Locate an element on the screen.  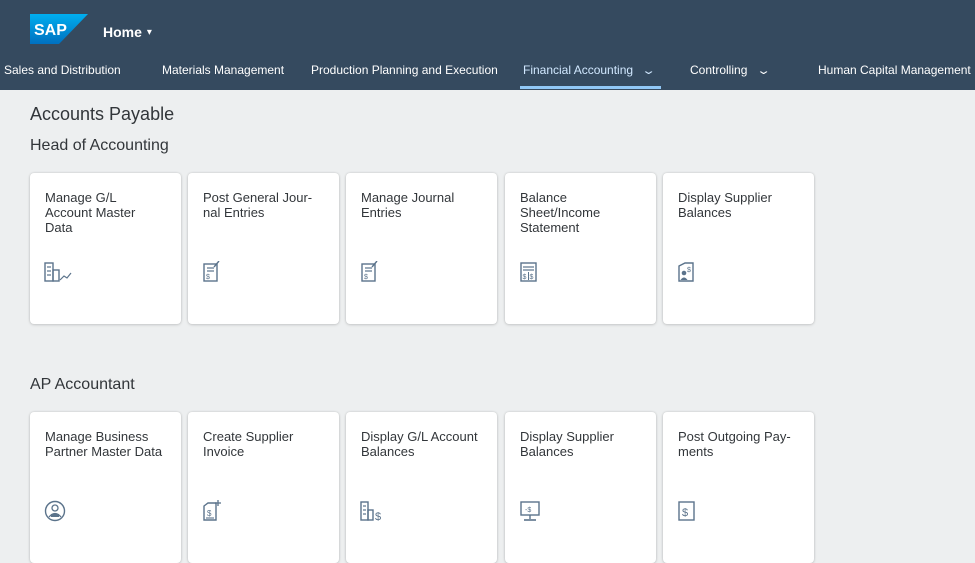
tile-title: Manage Journal Entries is located at coordinates (408, 205).